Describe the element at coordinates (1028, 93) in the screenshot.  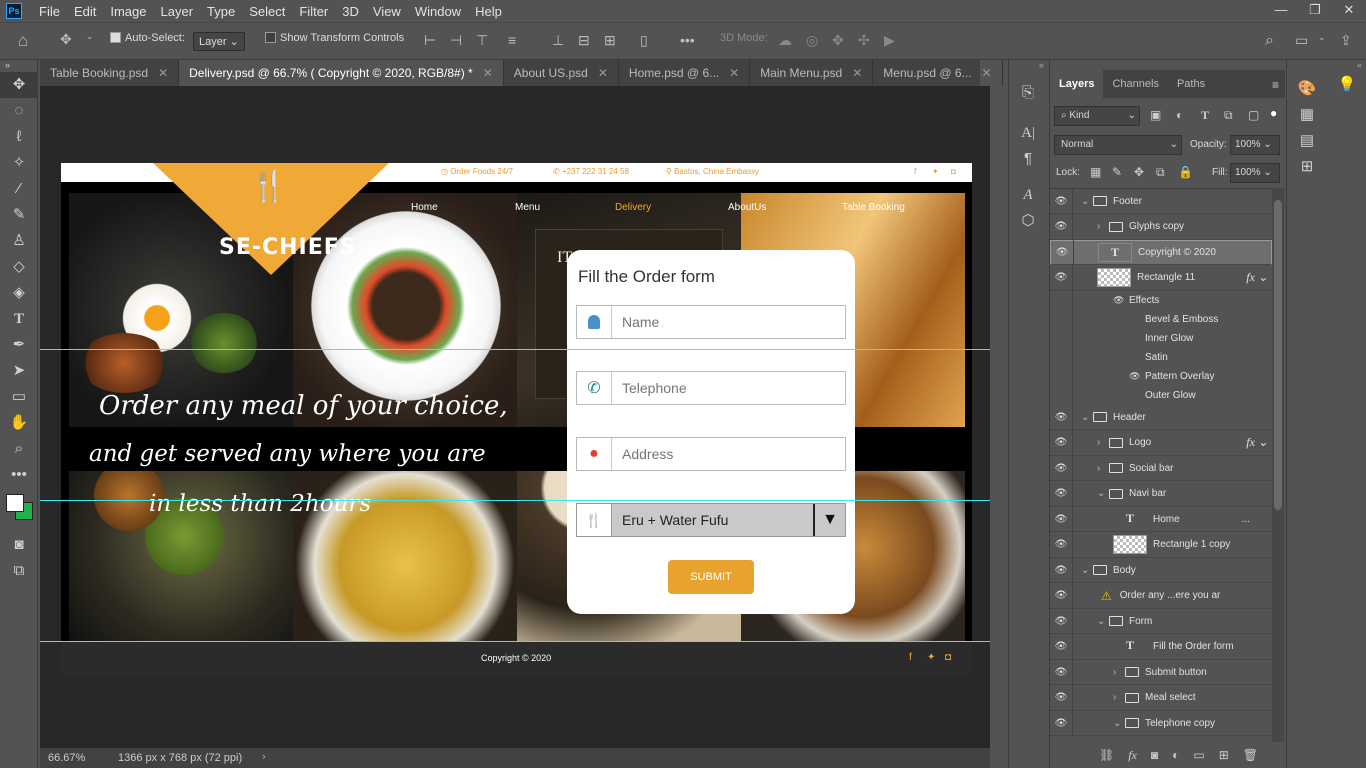
I see `history-icon: ⎘` at that location.